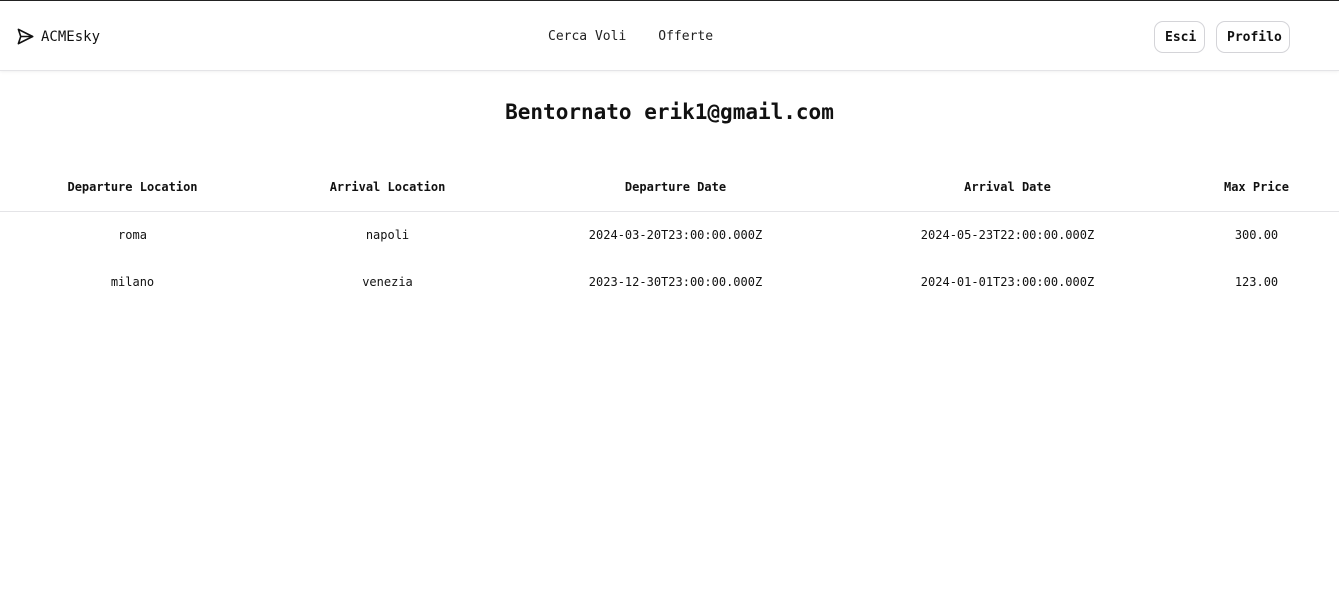  I want to click on top-navbar: ACMEsky Cerca Voli Offerte Esci Profilo, so click(669, 35).